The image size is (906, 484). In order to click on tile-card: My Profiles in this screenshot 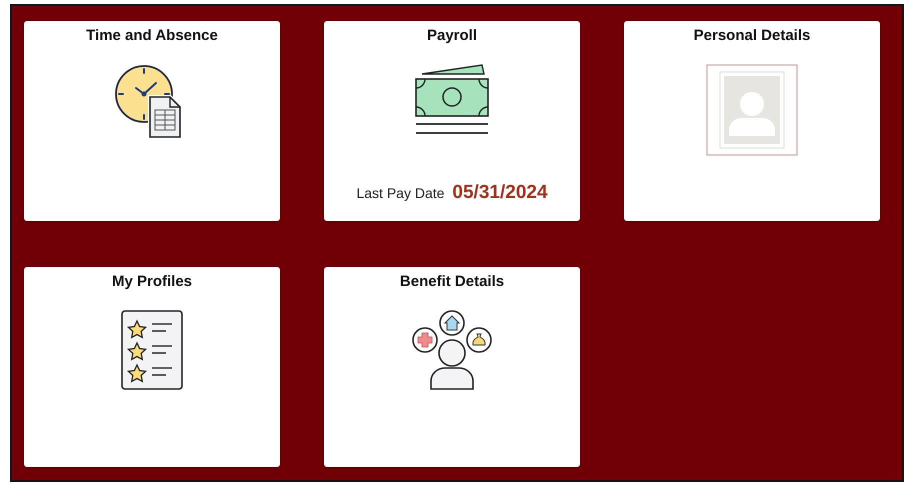, I will do `click(152, 367)`.